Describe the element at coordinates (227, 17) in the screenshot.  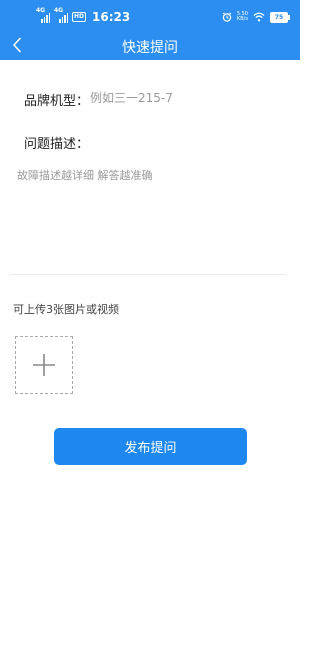
I see `alarm-clock-icon` at that location.